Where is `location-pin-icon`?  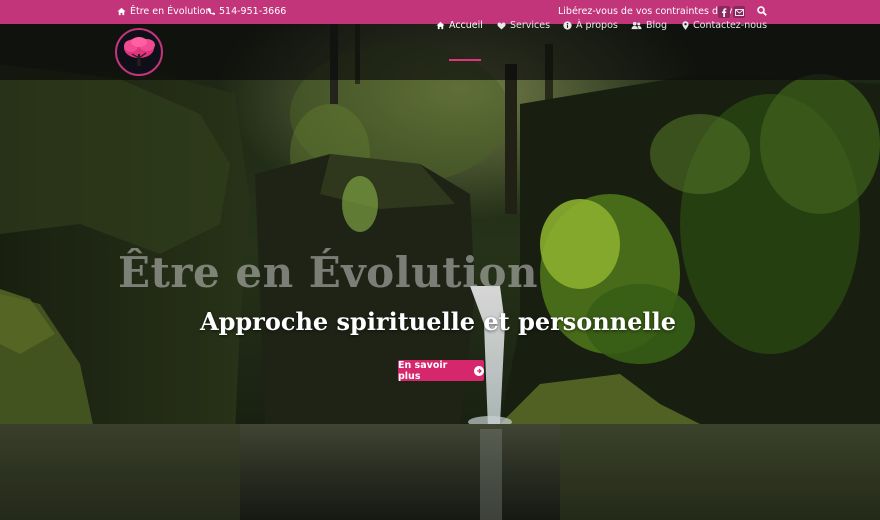 location-pin-icon is located at coordinates (685, 25).